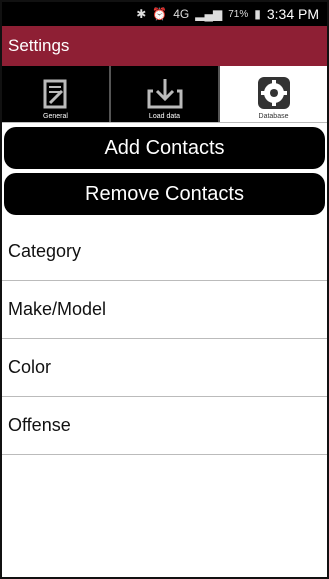  I want to click on tab-database-label: Database, so click(273, 116).